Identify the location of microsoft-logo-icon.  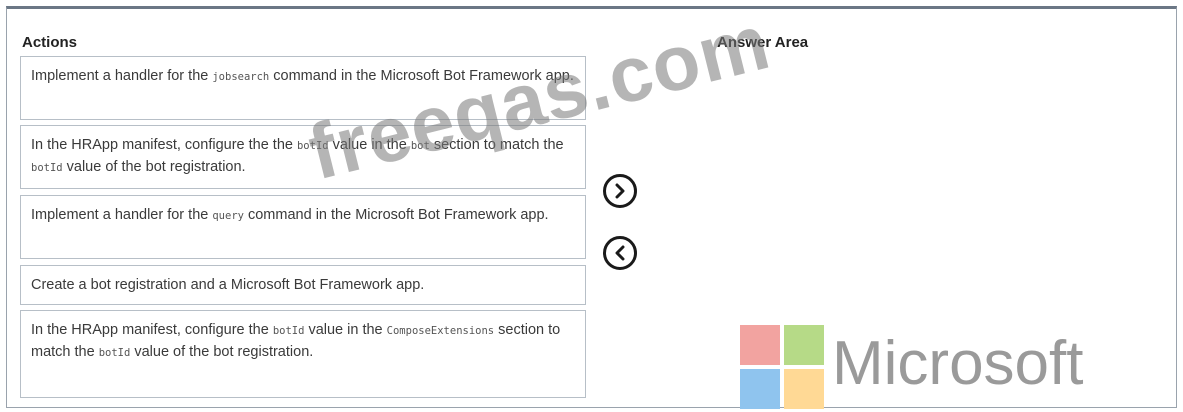
(782, 367).